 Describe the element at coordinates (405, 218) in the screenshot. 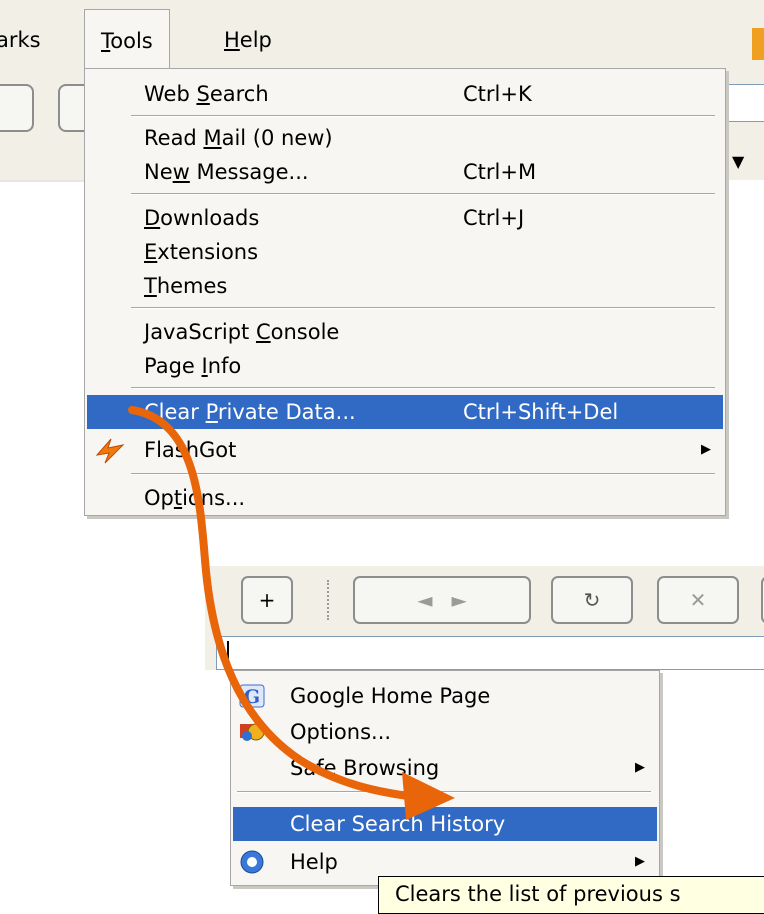

I see `menu-item-downloads: Downloads Ctrl+J` at that location.